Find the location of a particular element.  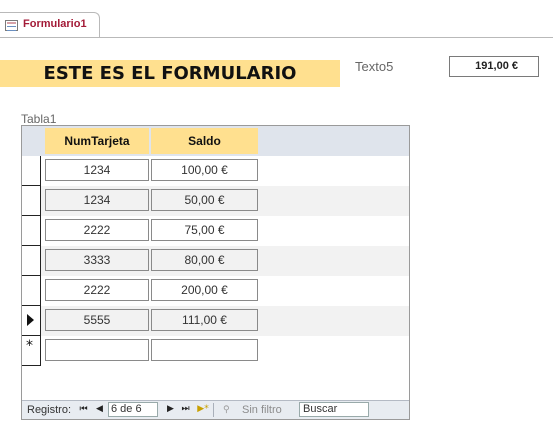

numtarjeta-field-new is located at coordinates (97, 350).